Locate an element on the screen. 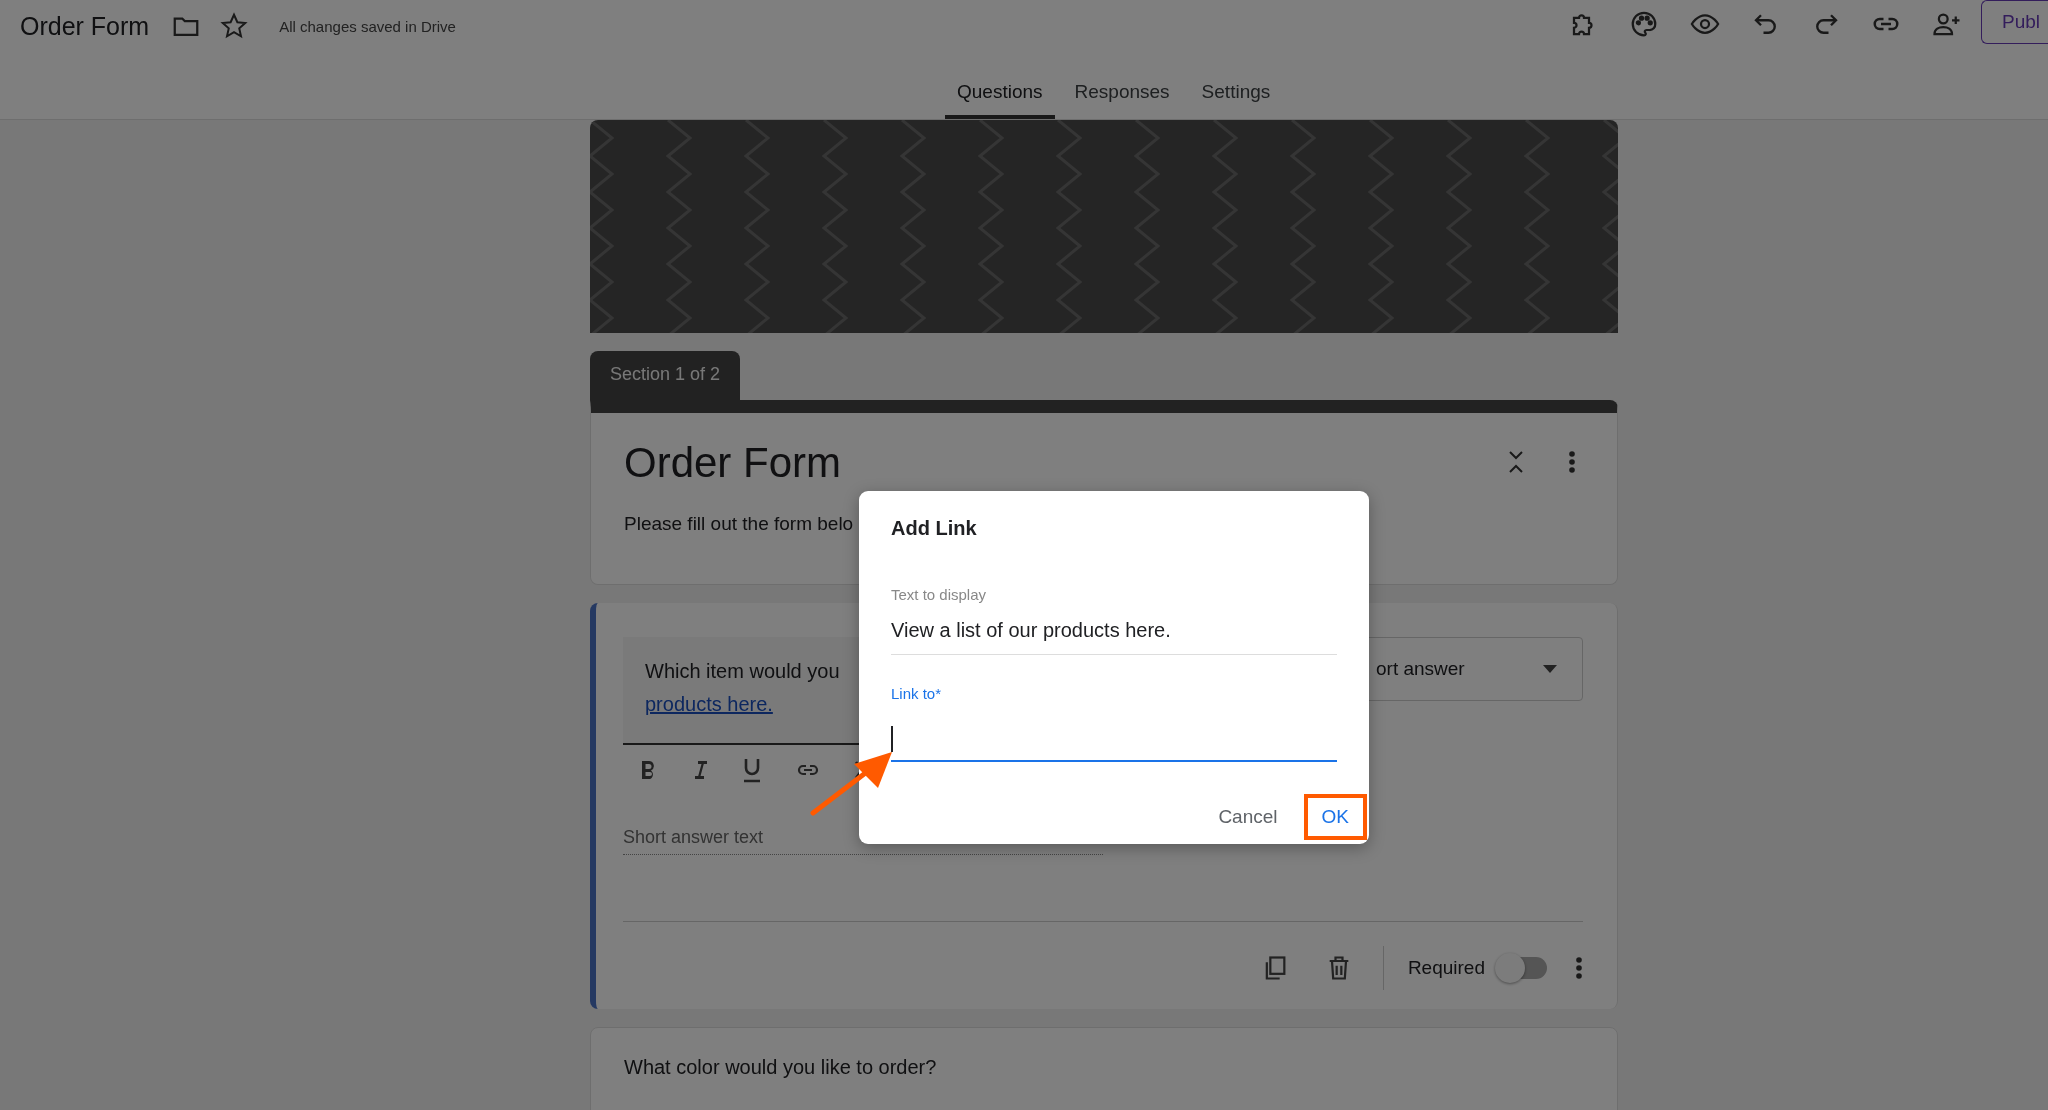  required-label: Required is located at coordinates (1446, 968).